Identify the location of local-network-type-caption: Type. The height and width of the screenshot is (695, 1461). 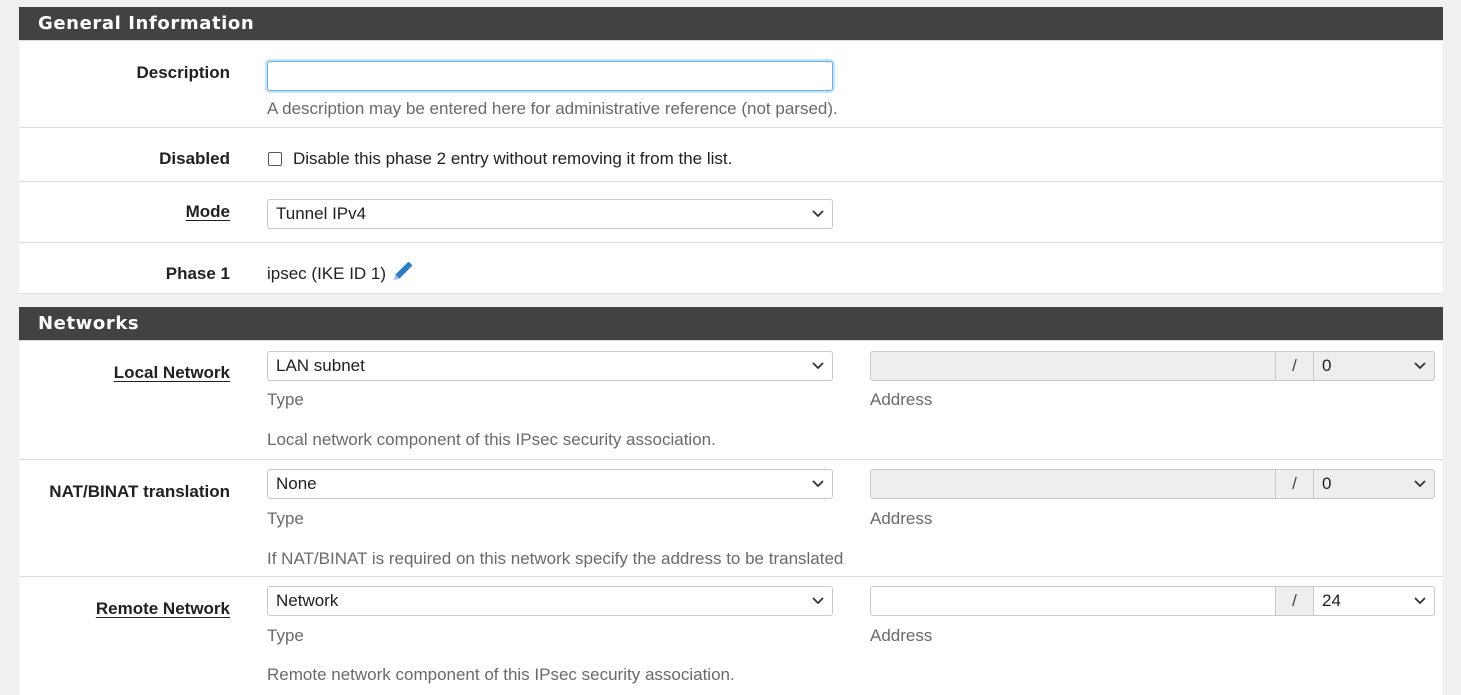
(285, 399).